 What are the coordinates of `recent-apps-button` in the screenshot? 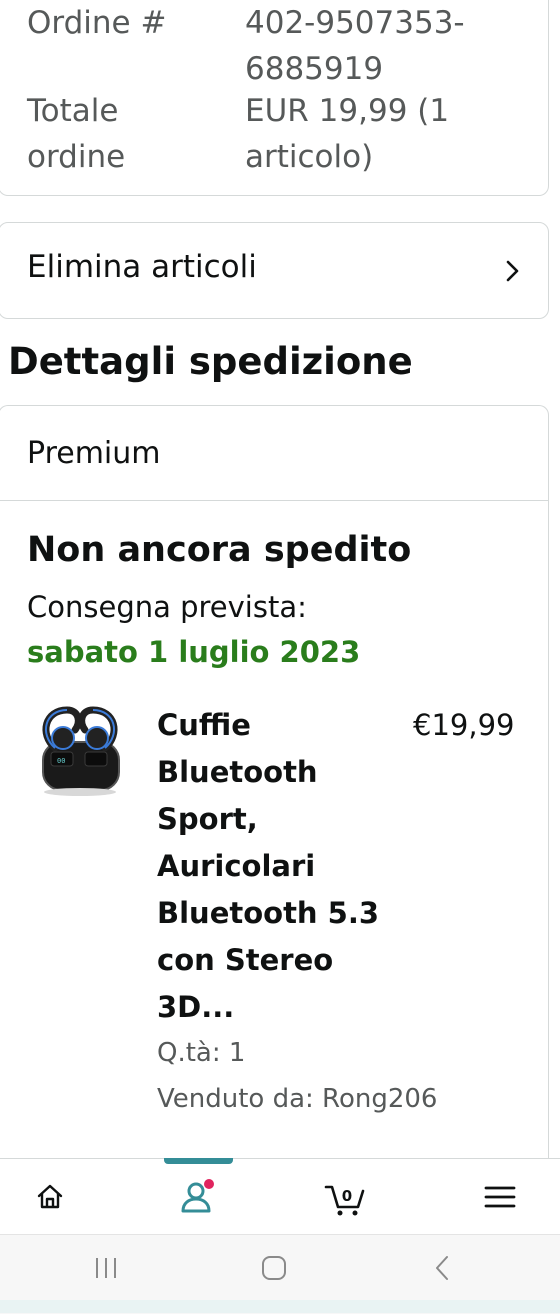 It's located at (106, 1268).